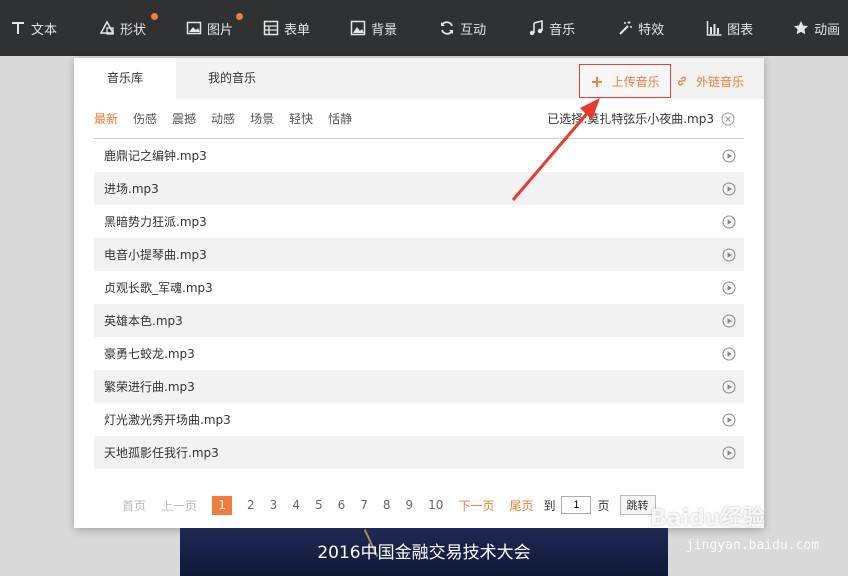  I want to click on page-10: 10, so click(435, 505).